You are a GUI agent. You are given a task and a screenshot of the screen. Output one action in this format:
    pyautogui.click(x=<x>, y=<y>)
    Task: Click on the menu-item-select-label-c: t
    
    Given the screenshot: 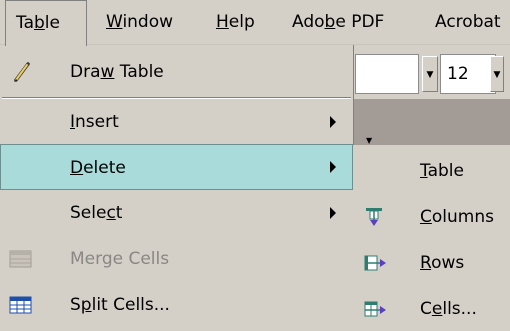 What is the action you would take?
    pyautogui.click(x=119, y=213)
    